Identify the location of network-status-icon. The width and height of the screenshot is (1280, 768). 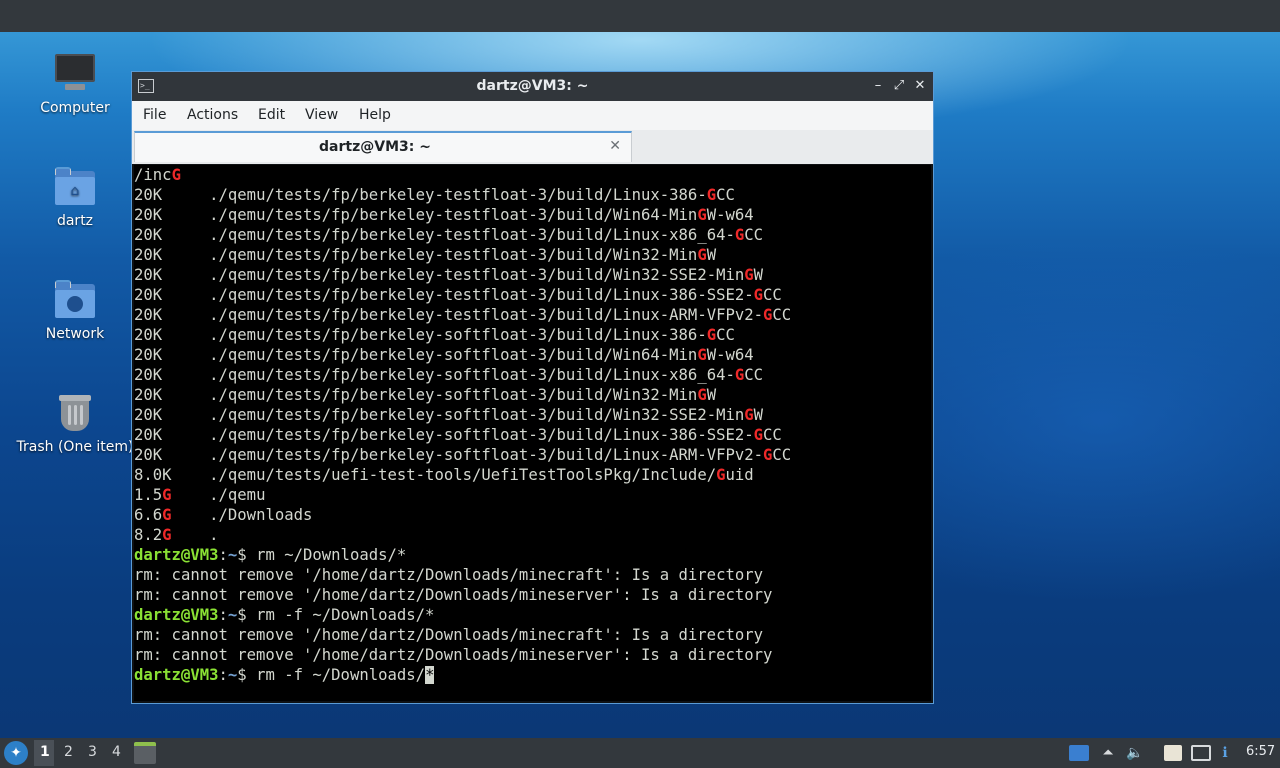
(1201, 753).